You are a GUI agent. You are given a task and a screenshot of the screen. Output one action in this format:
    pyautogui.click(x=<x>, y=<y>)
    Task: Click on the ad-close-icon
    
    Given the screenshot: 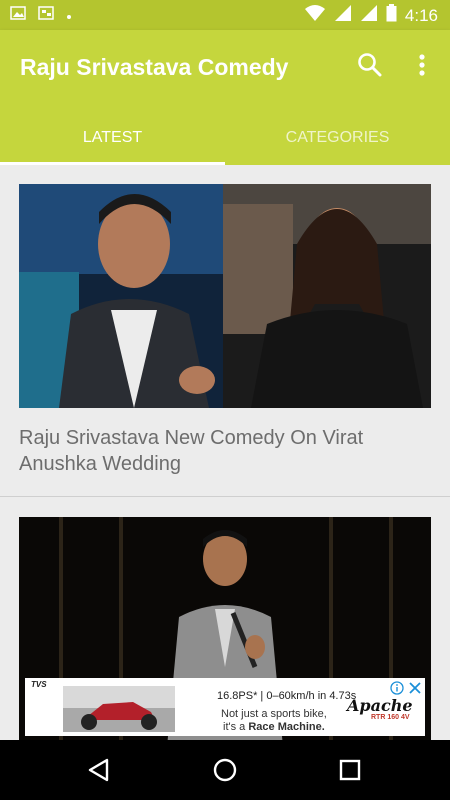 What is the action you would take?
    pyautogui.click(x=415, y=690)
    